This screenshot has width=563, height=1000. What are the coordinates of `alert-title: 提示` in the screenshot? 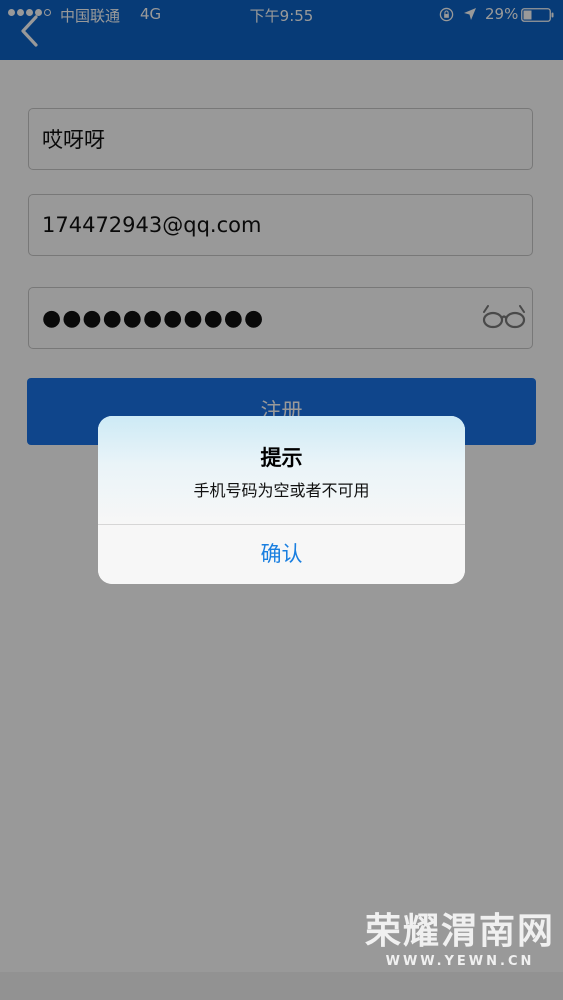 It's located at (281, 458).